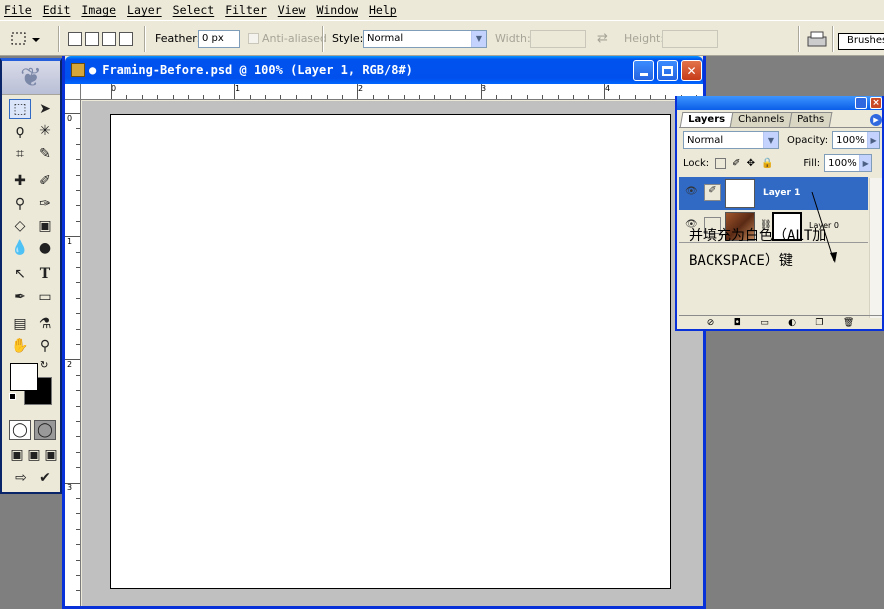 The image size is (884, 609). I want to click on swap-colors-icon: ↻, so click(44, 365).